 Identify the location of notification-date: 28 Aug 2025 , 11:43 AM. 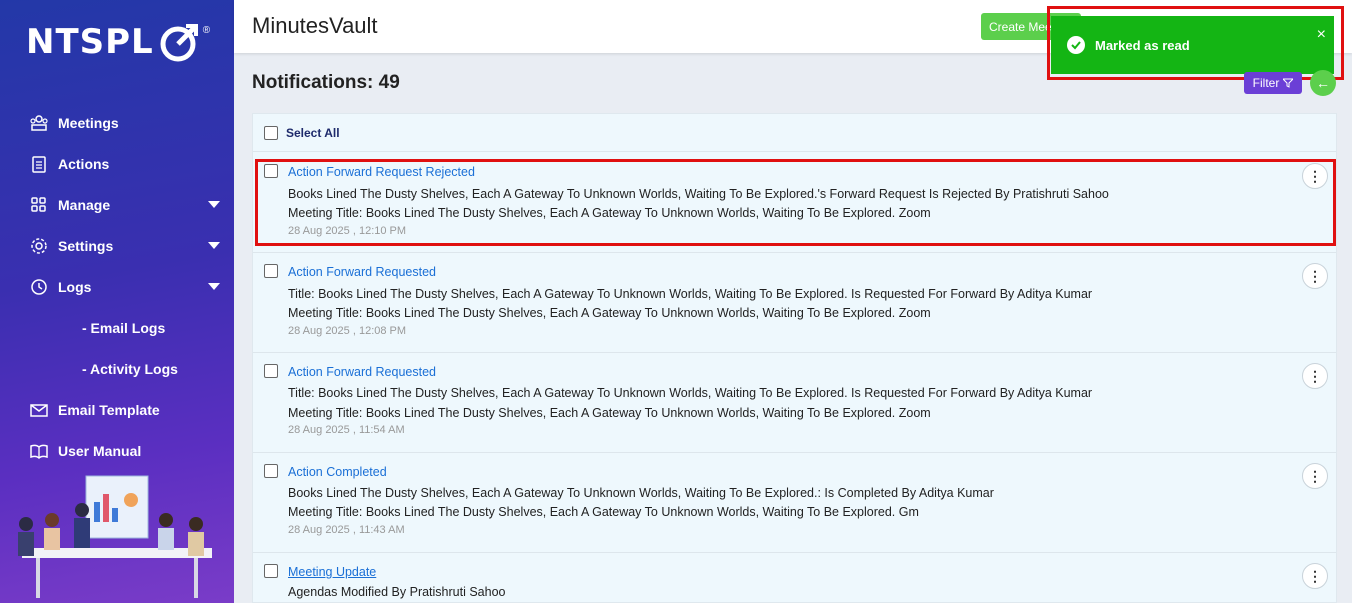
(346, 530).